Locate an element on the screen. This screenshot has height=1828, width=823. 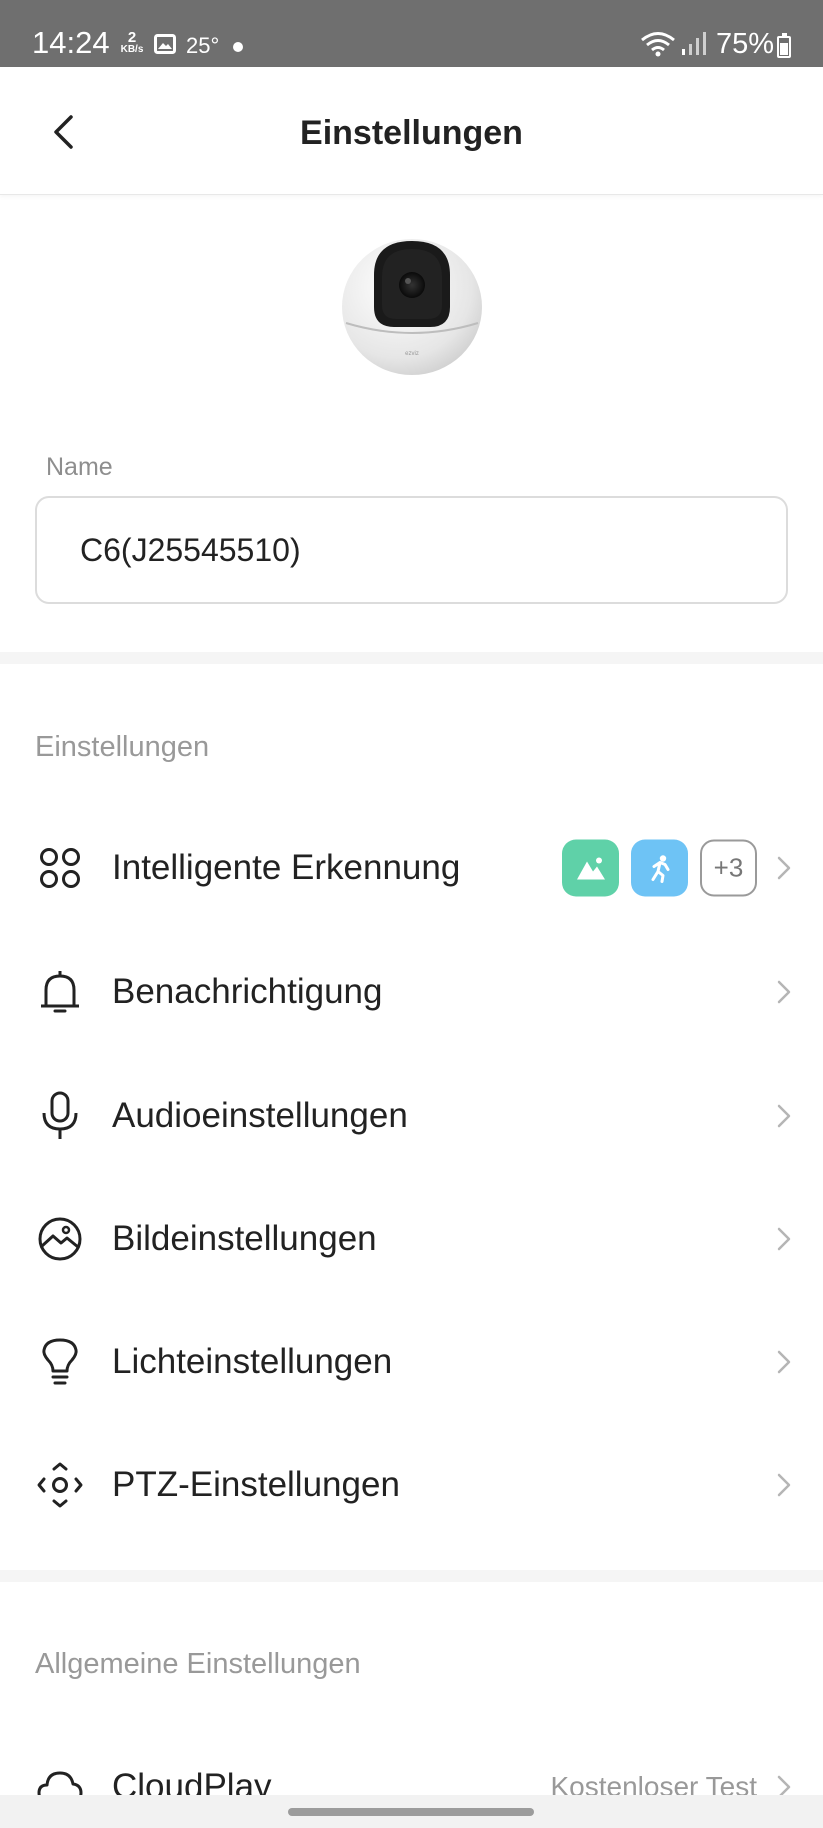
page-title: Einstellungen is located at coordinates (411, 133).